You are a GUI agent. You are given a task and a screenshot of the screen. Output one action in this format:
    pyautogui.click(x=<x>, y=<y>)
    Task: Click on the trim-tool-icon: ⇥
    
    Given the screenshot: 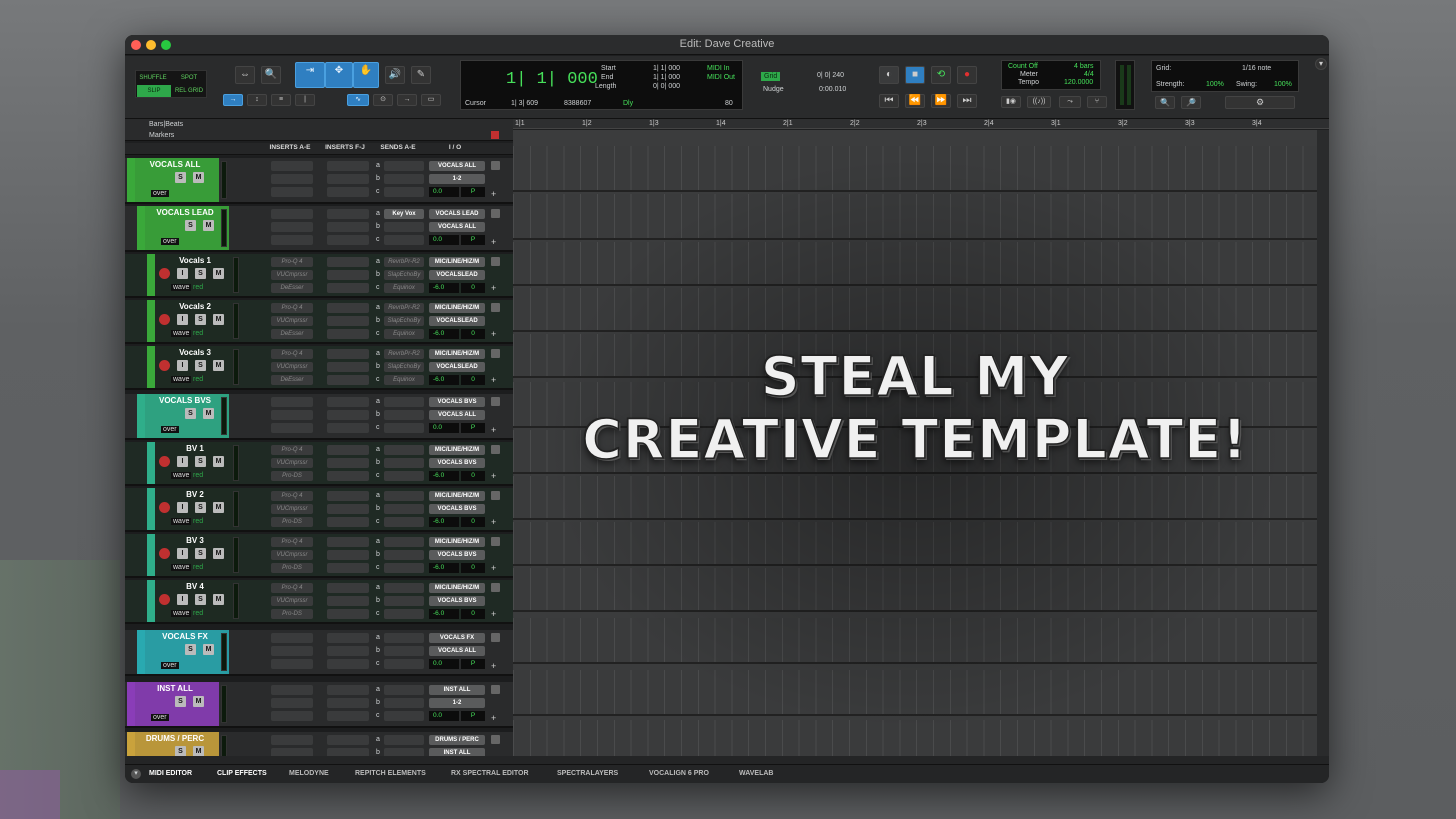 What is the action you would take?
    pyautogui.click(x=310, y=75)
    